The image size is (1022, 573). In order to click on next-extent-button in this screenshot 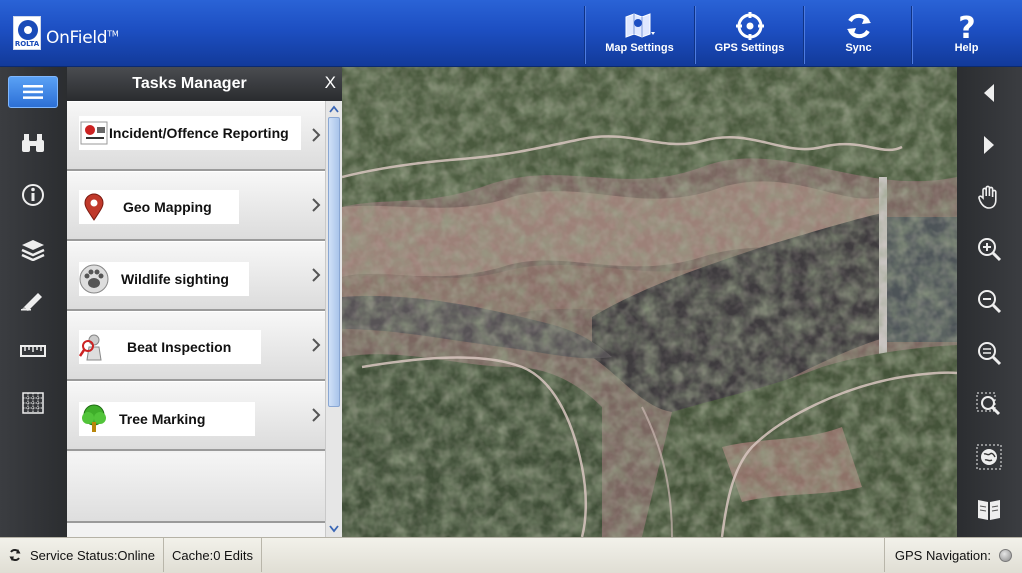, I will do `click(989, 145)`.